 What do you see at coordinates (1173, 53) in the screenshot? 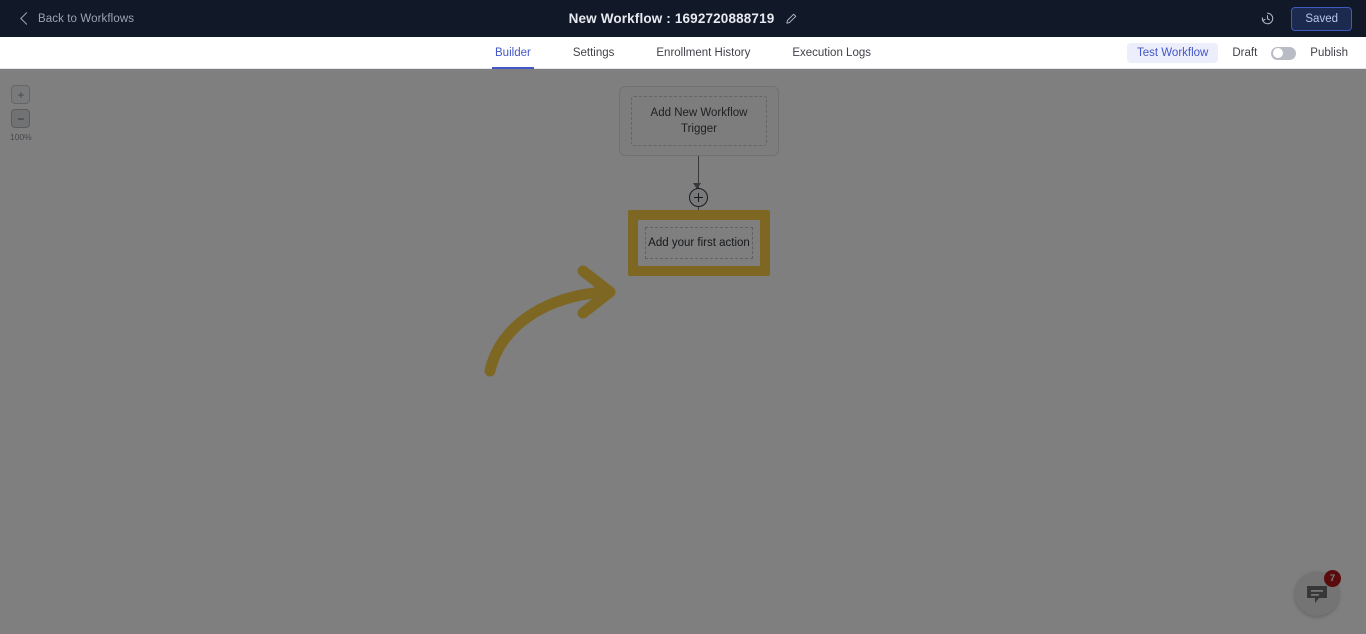
I see `test-workflow-button: Test Workflow` at bounding box center [1173, 53].